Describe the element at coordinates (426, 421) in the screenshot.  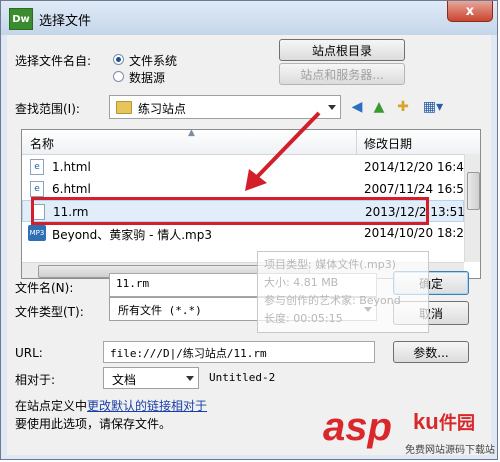
I see `watermark-brand2: ku` at that location.